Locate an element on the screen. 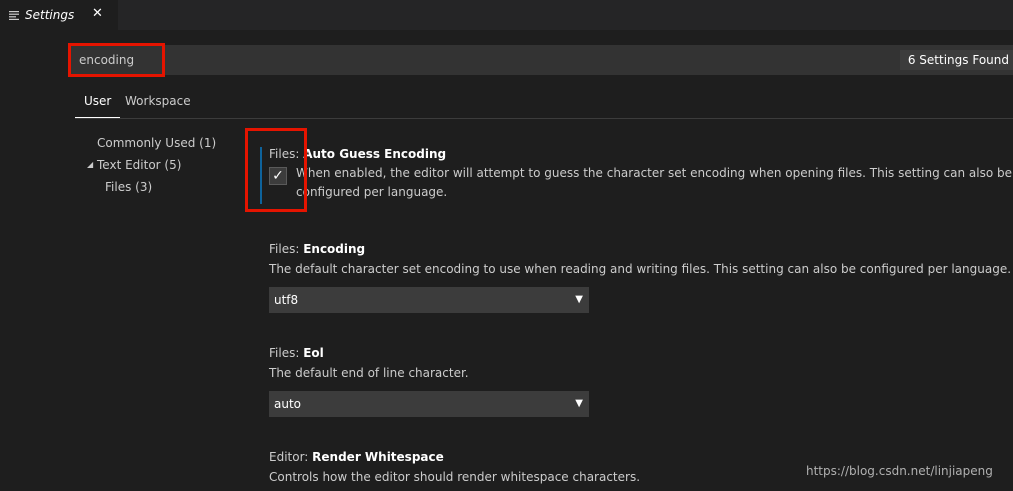 The image size is (1013, 491). setting-key: Auto Guess Encoding is located at coordinates (375, 154).